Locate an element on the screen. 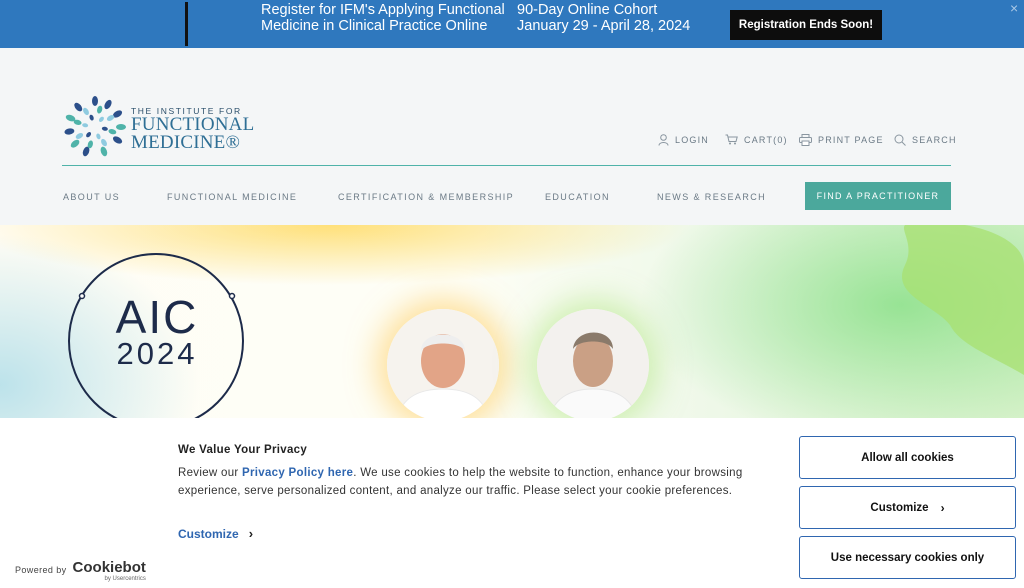  nav-functional-medicine: FUNCTIONAL MEDICINE is located at coordinates (232, 197).